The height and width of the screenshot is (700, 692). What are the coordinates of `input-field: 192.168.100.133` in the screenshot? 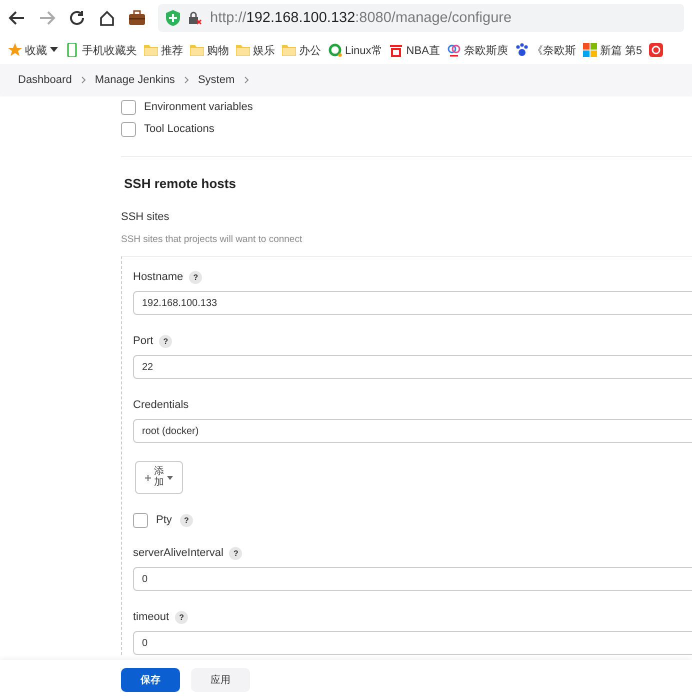 It's located at (412, 303).